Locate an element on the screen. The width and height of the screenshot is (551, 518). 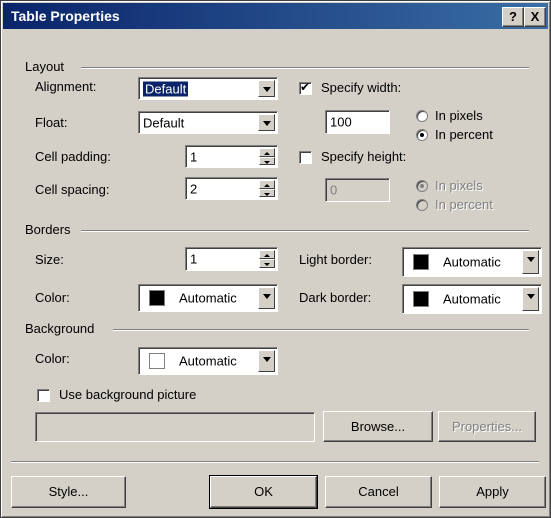
border-color-value: Automatic is located at coordinates (208, 298).